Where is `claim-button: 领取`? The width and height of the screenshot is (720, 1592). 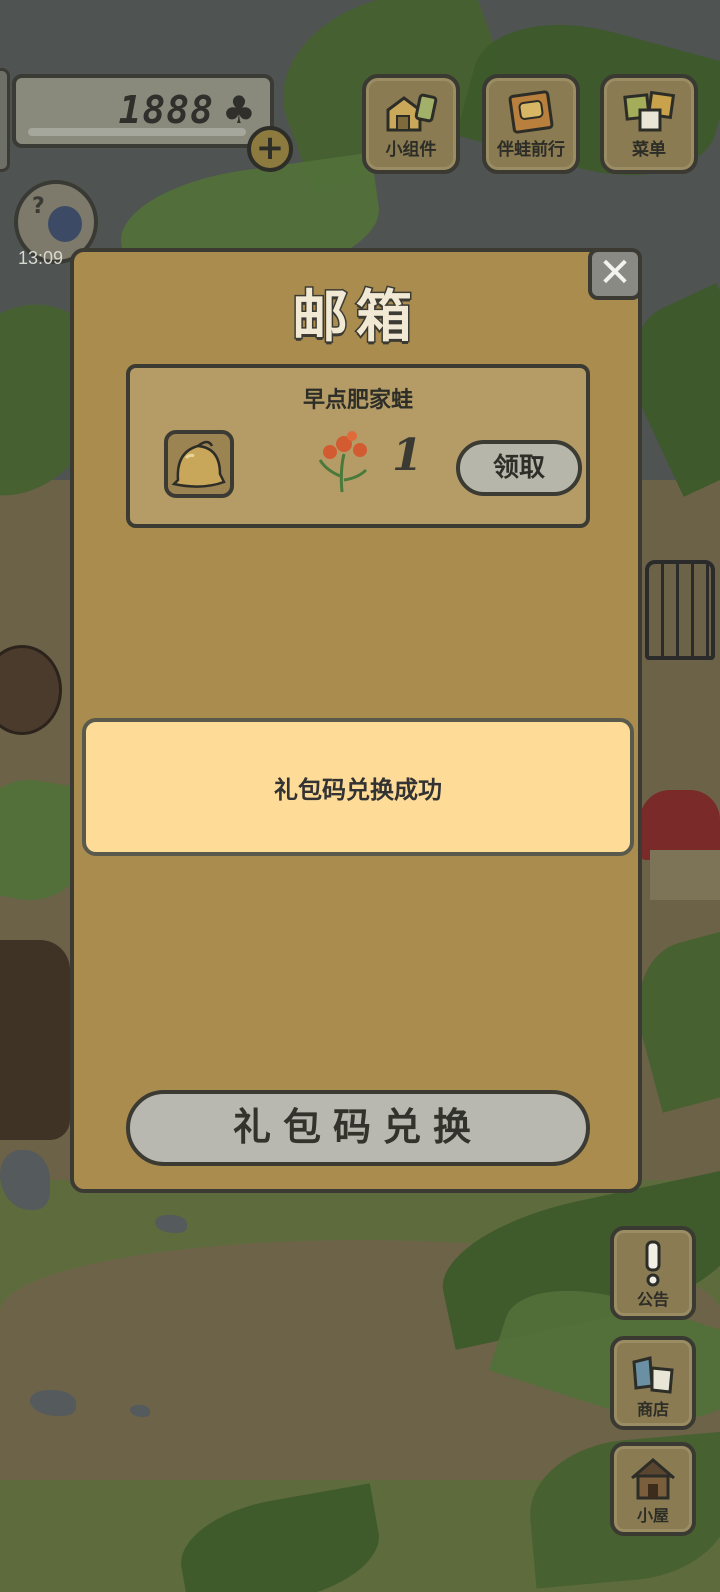 claim-button: 领取 is located at coordinates (519, 468).